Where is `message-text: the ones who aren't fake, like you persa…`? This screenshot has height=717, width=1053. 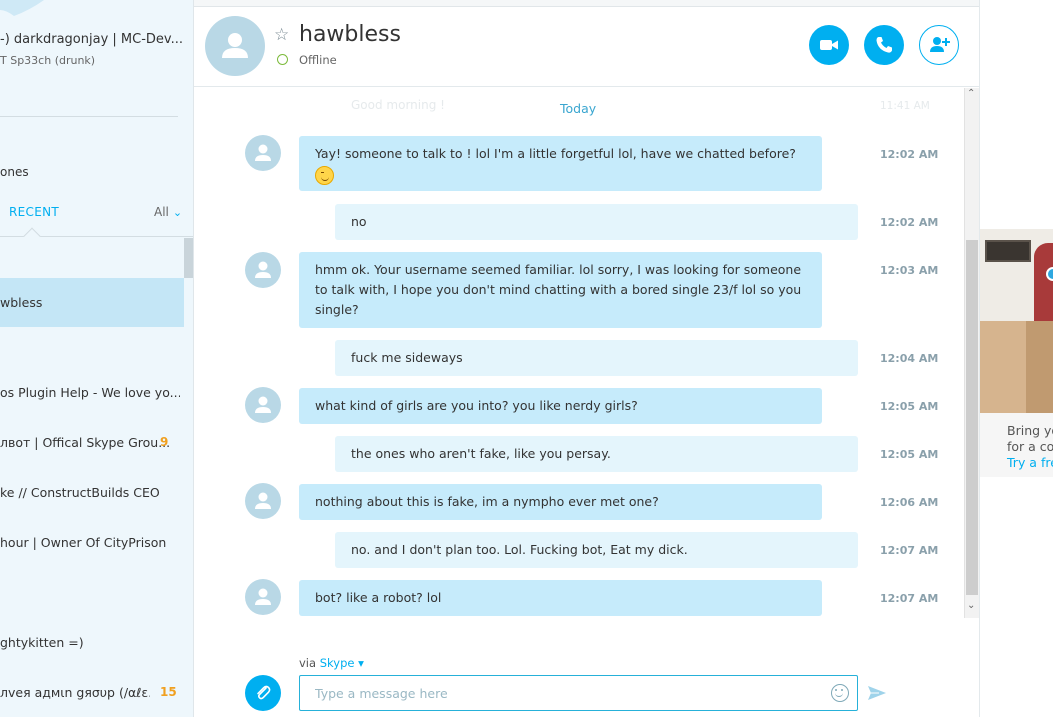 message-text: the ones who aren't fake, like you persa… is located at coordinates (481, 453).